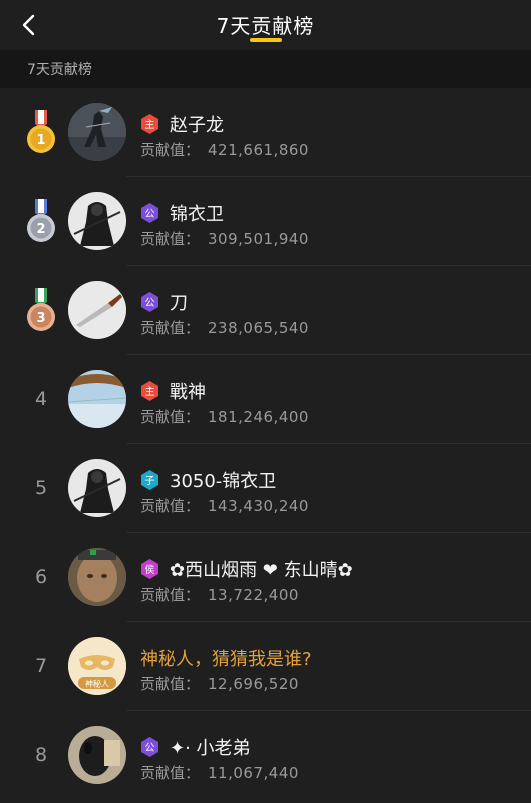 The height and width of the screenshot is (803, 531). I want to click on ranking-row: 4 主 戰神 贡献值： 181,246,400, so click(265, 399).